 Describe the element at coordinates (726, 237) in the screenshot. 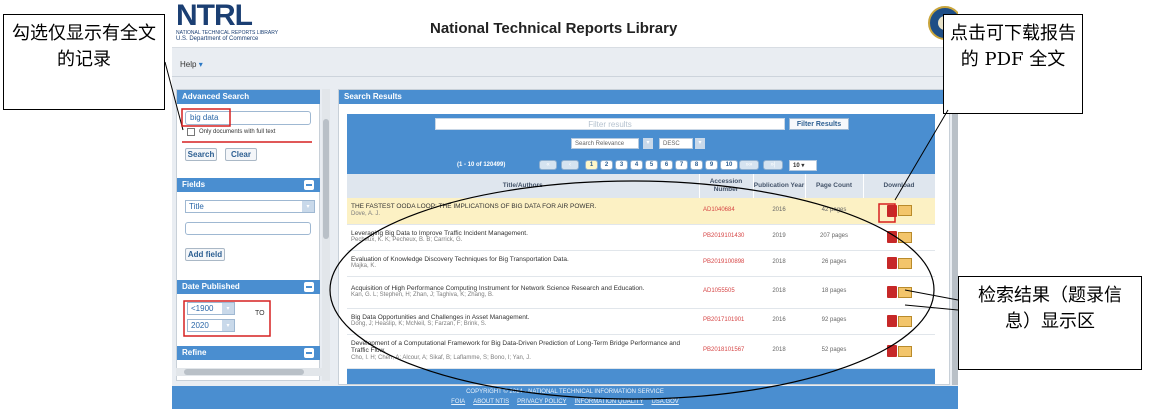

I see `accession-number: PB2019101430` at that location.